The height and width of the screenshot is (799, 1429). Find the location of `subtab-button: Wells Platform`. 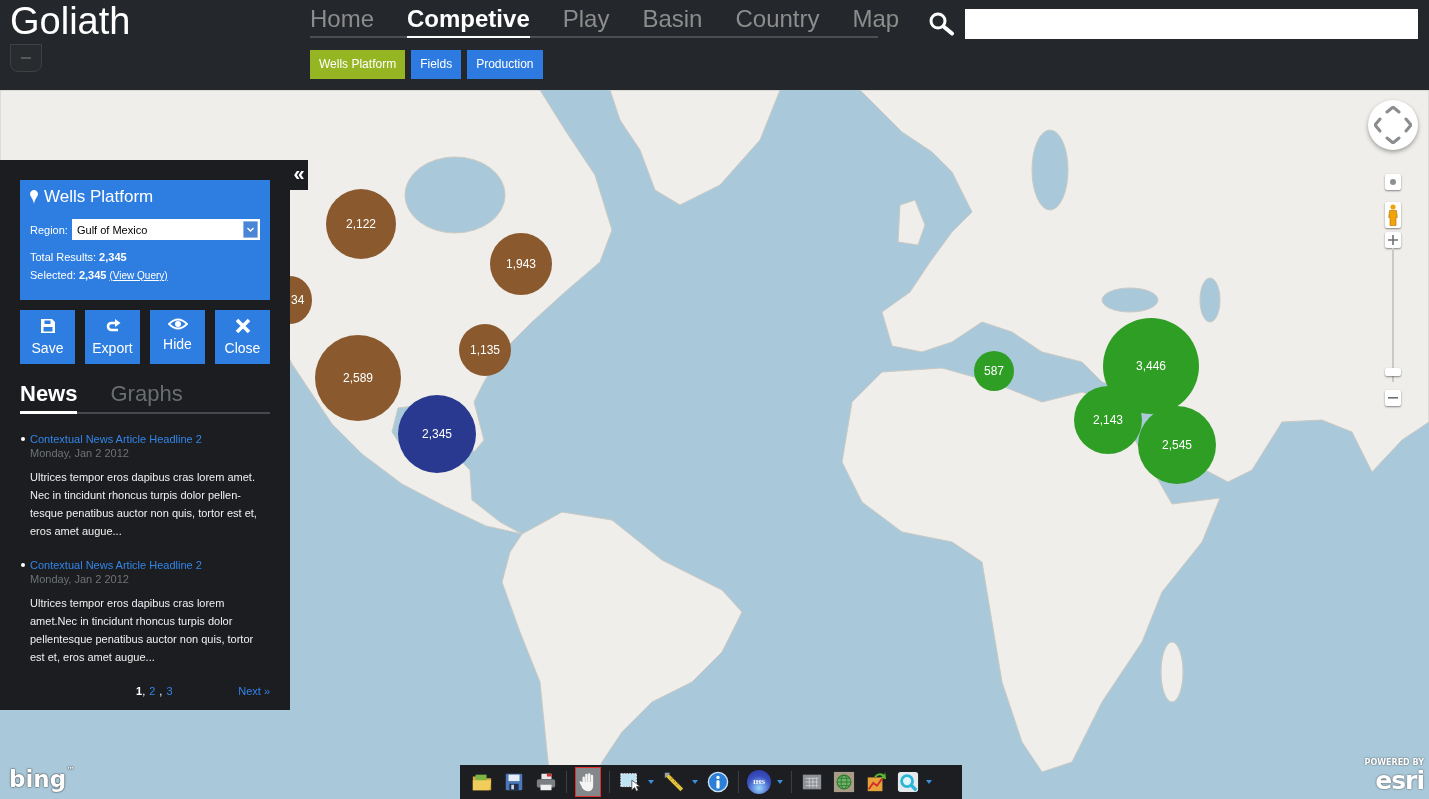

subtab-button: Wells Platform is located at coordinates (358, 64).